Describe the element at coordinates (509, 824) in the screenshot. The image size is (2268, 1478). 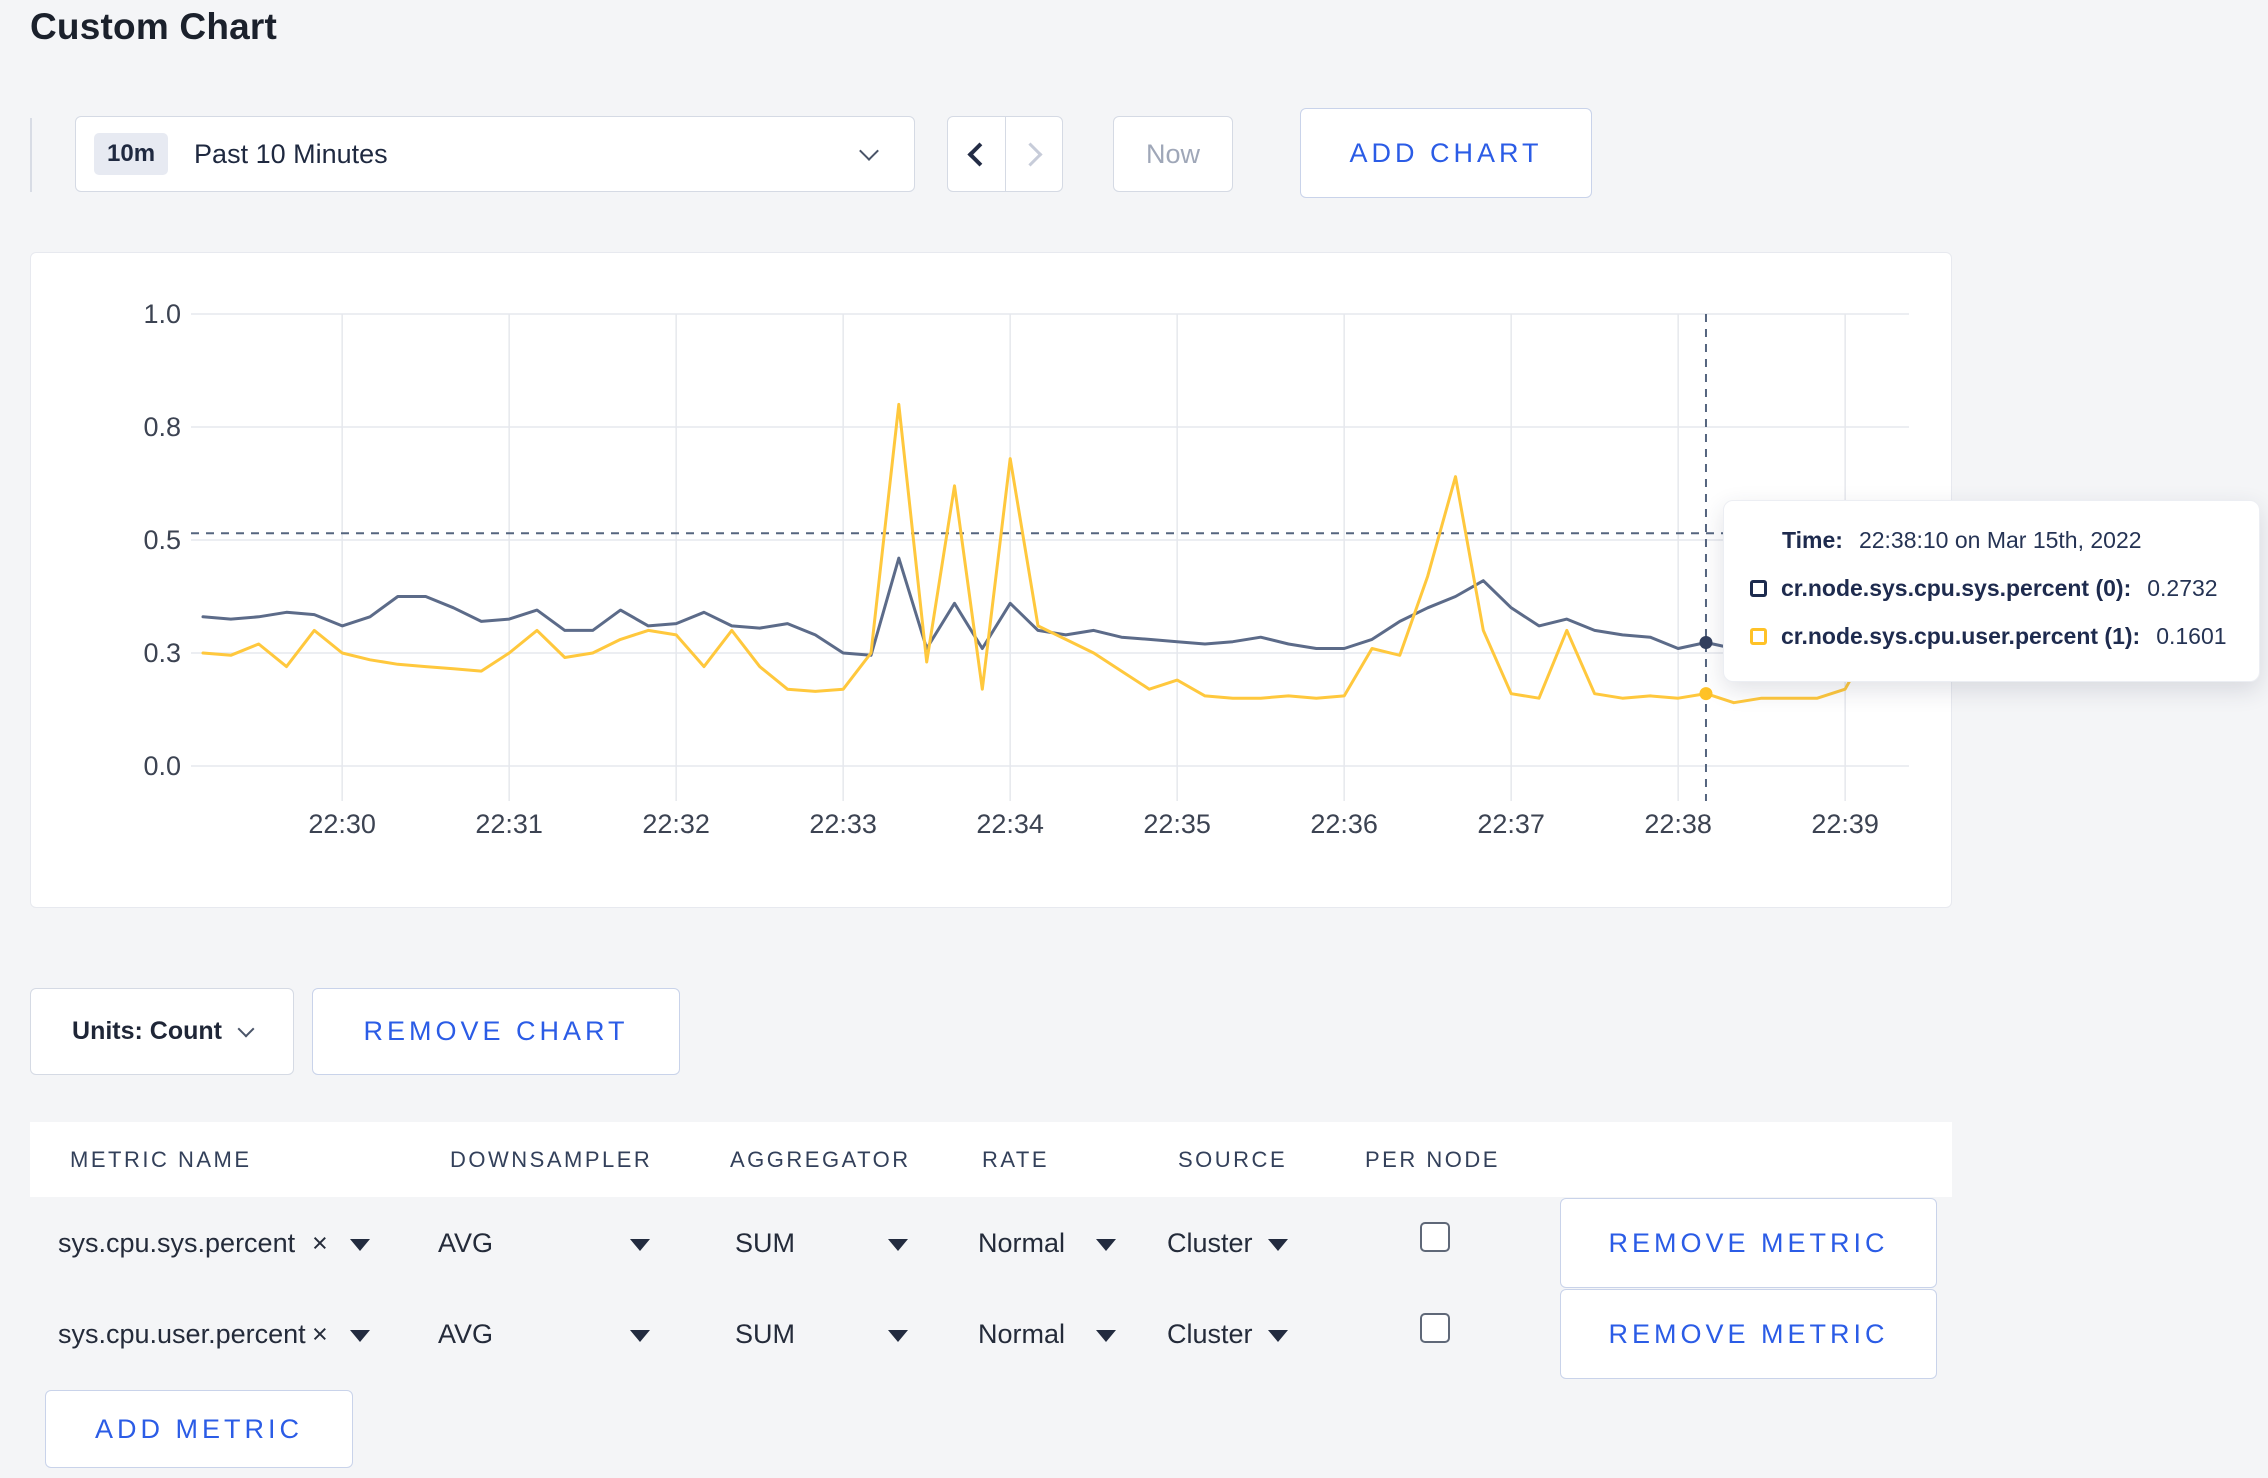
I see `x-axis-tick-label: 22:31` at that location.